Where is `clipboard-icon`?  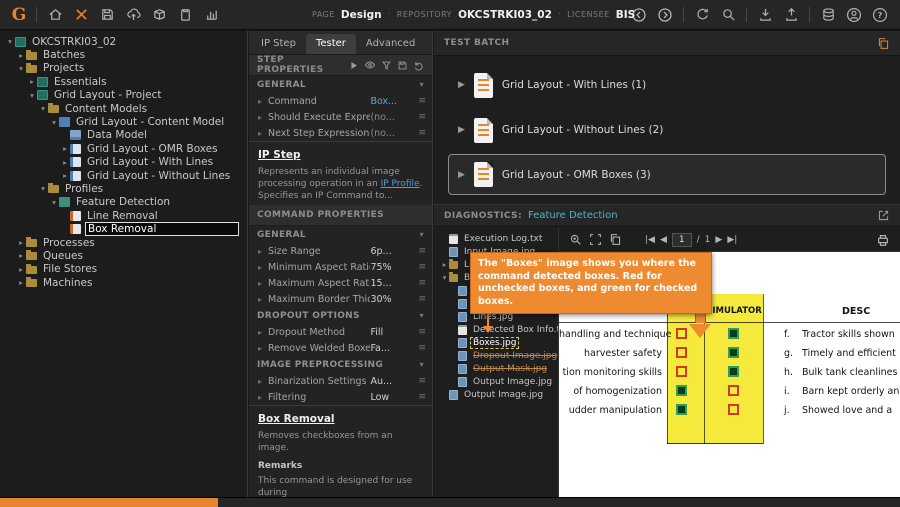
clipboard-icon is located at coordinates (185, 15).